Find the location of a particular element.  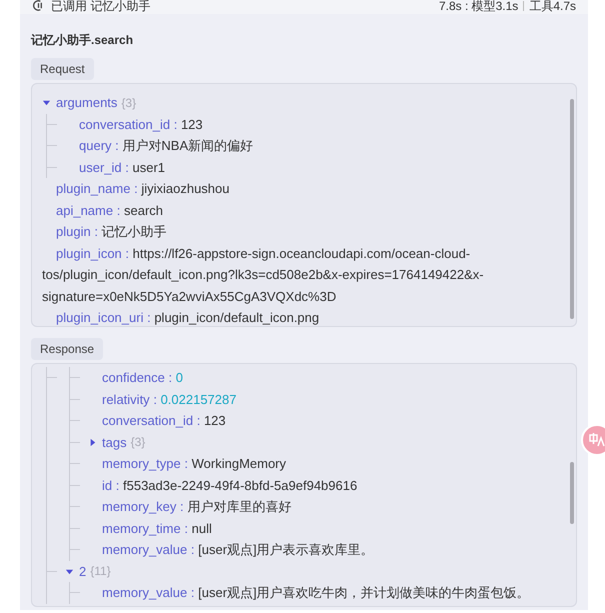

property-line: api_name : search is located at coordinates (109, 211).